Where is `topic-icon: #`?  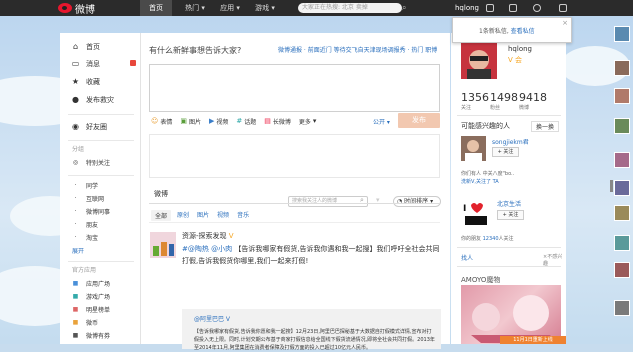 topic-icon: # is located at coordinates (239, 121).